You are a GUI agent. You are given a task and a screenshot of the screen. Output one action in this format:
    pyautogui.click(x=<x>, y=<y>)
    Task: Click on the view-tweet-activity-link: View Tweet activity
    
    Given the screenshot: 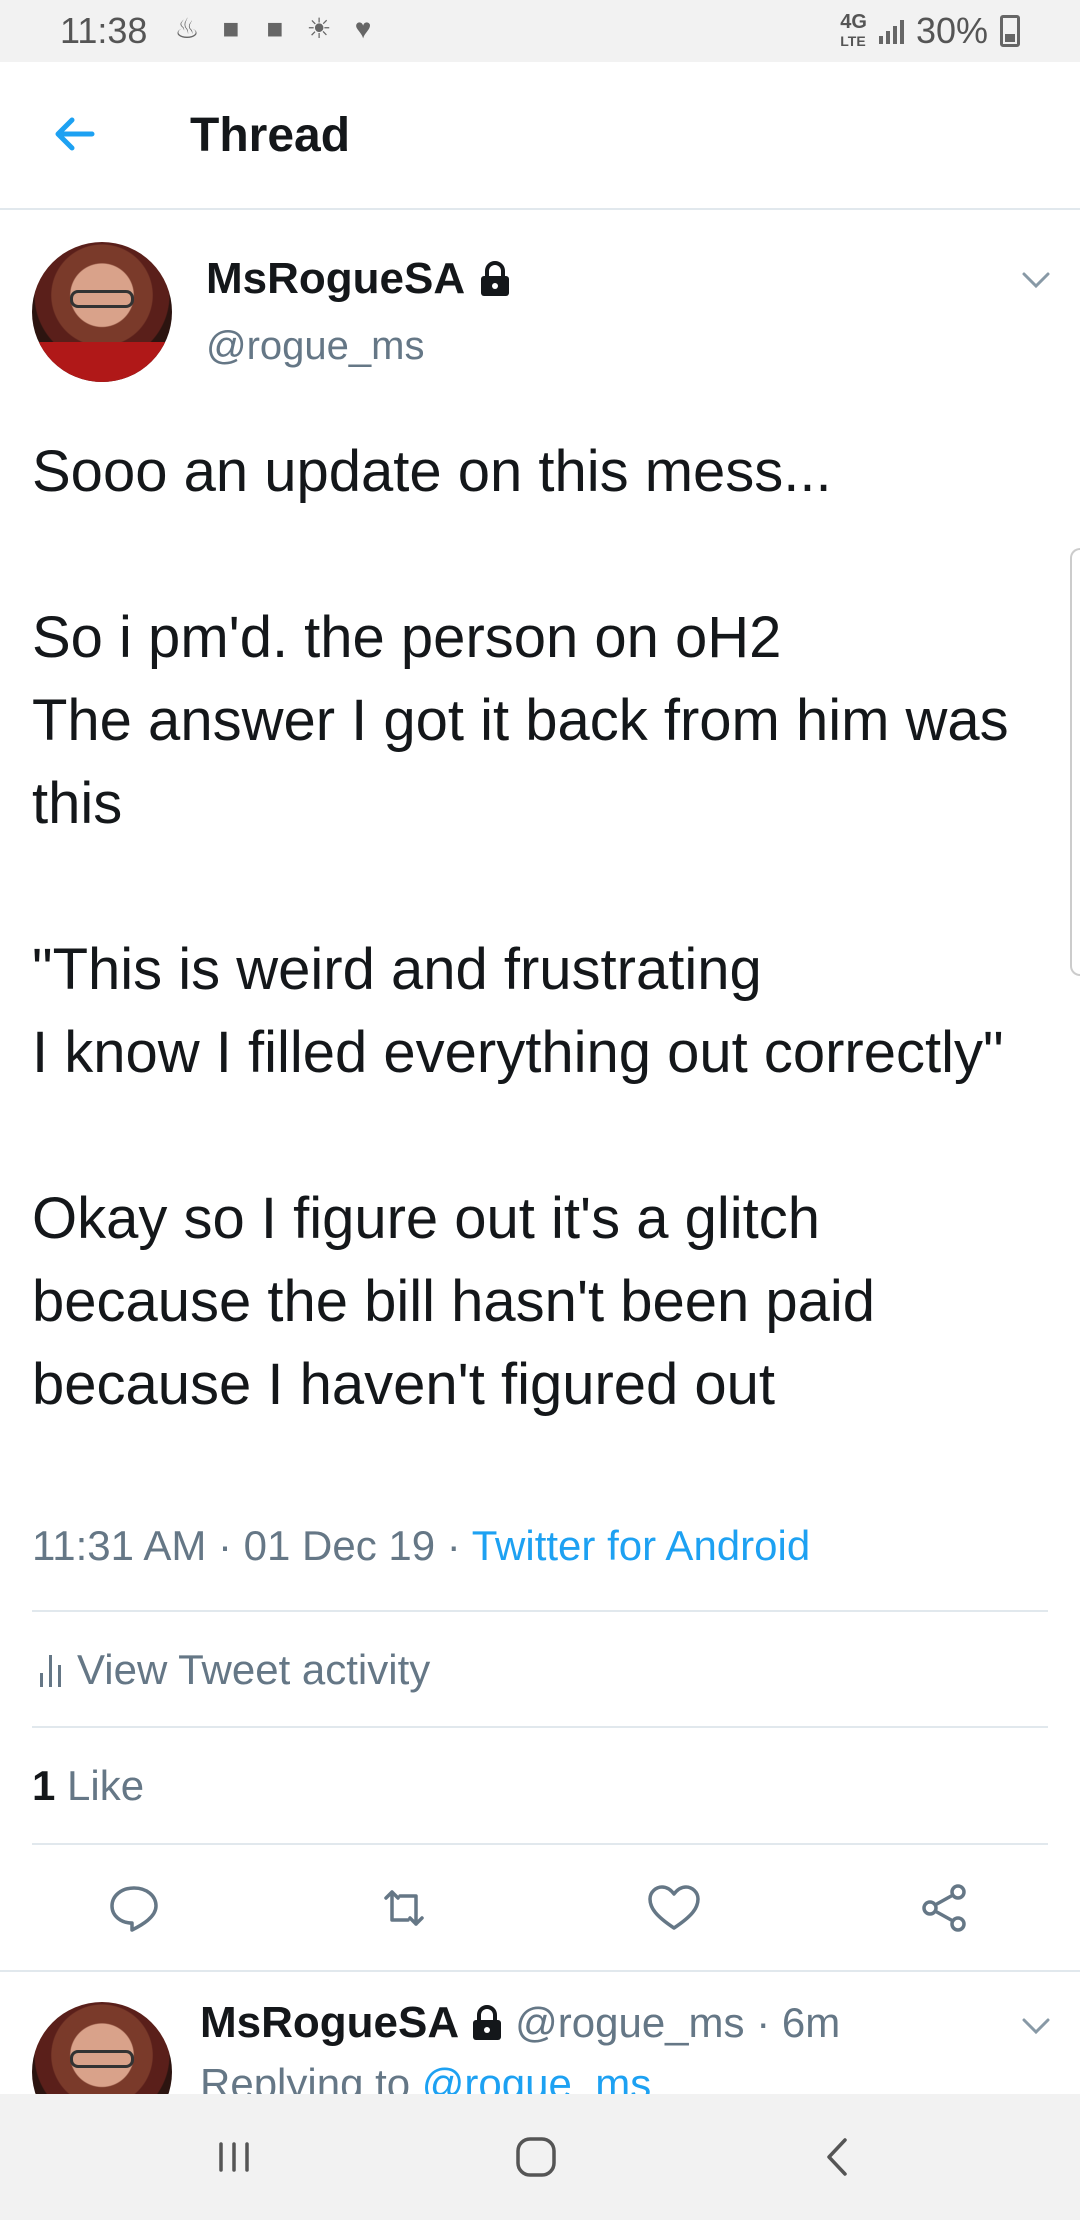 What is the action you would take?
    pyautogui.click(x=235, y=1670)
    